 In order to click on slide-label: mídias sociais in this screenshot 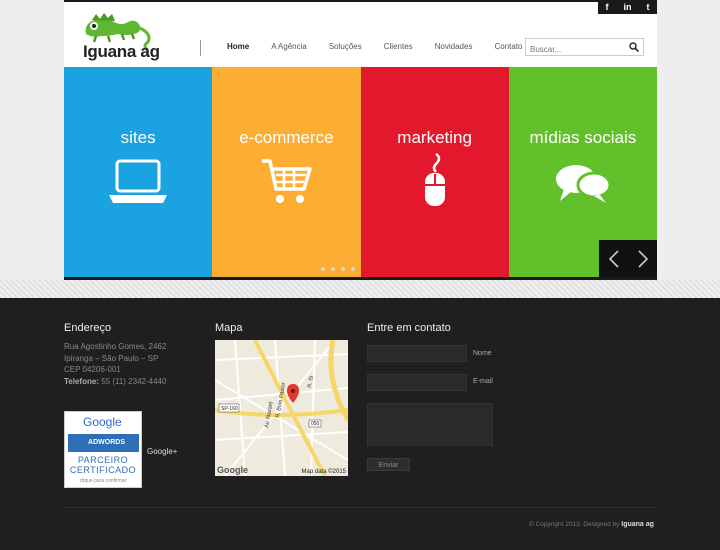, I will do `click(583, 137)`.